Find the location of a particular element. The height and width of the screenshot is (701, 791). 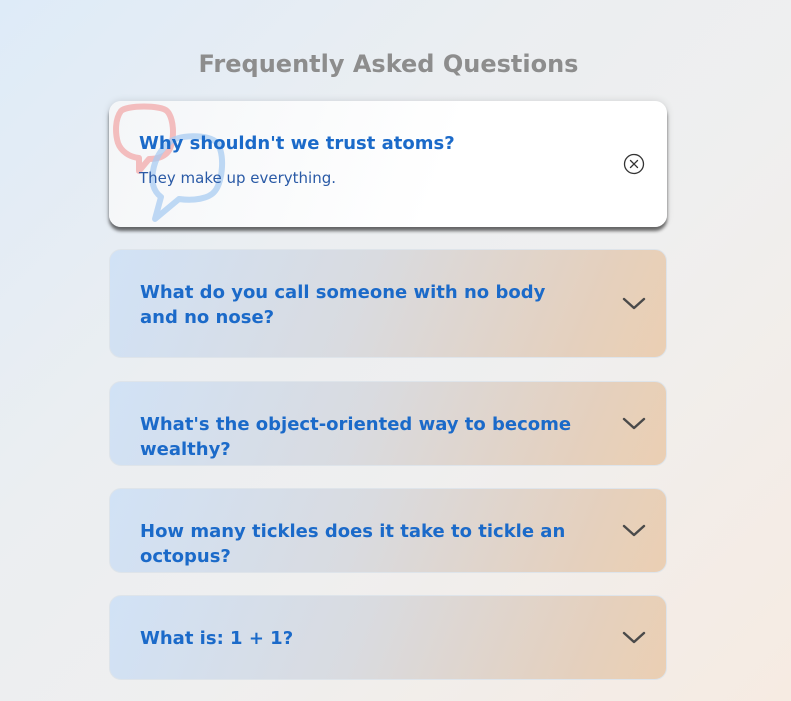

chat-bubbles-icon is located at coordinates (169, 162).